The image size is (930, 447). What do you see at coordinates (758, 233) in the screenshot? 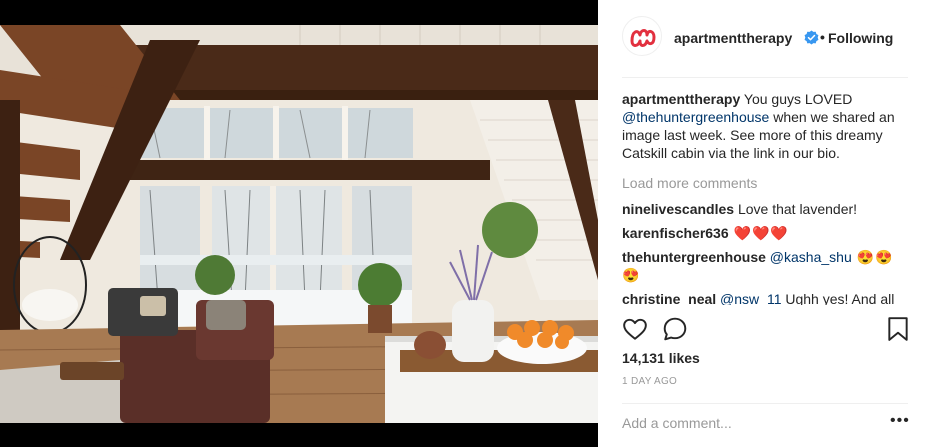
I see `comment-text: ❤️❤️❤️` at bounding box center [758, 233].